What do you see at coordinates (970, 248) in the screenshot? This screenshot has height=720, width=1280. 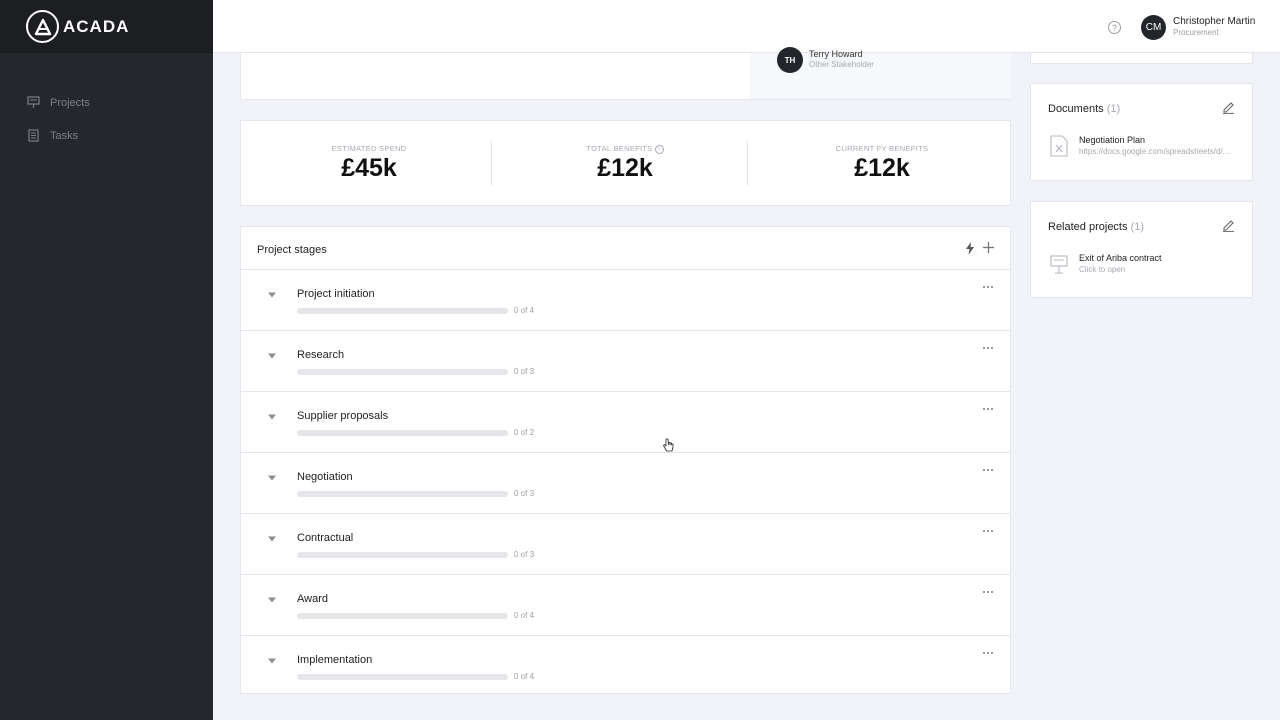 I see `lightning-bolt-icon` at bounding box center [970, 248].